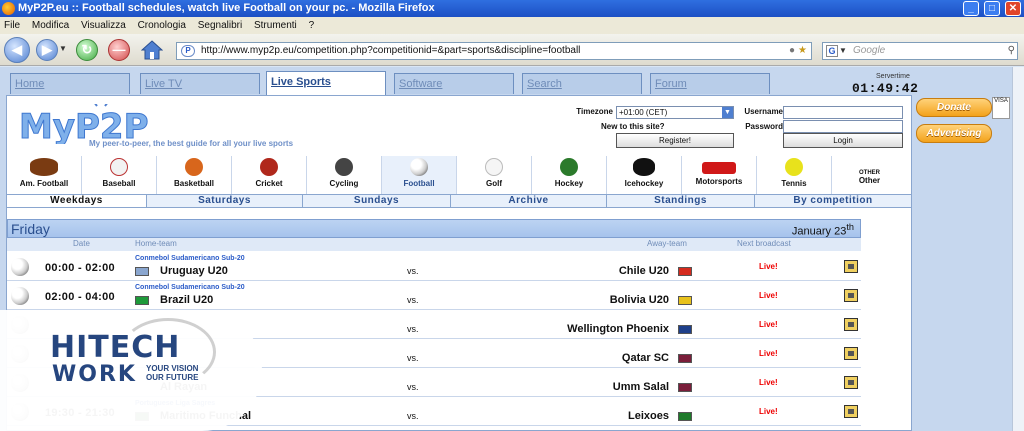 The height and width of the screenshot is (431, 1024). I want to click on tab-sundays: Sundays, so click(377, 201).